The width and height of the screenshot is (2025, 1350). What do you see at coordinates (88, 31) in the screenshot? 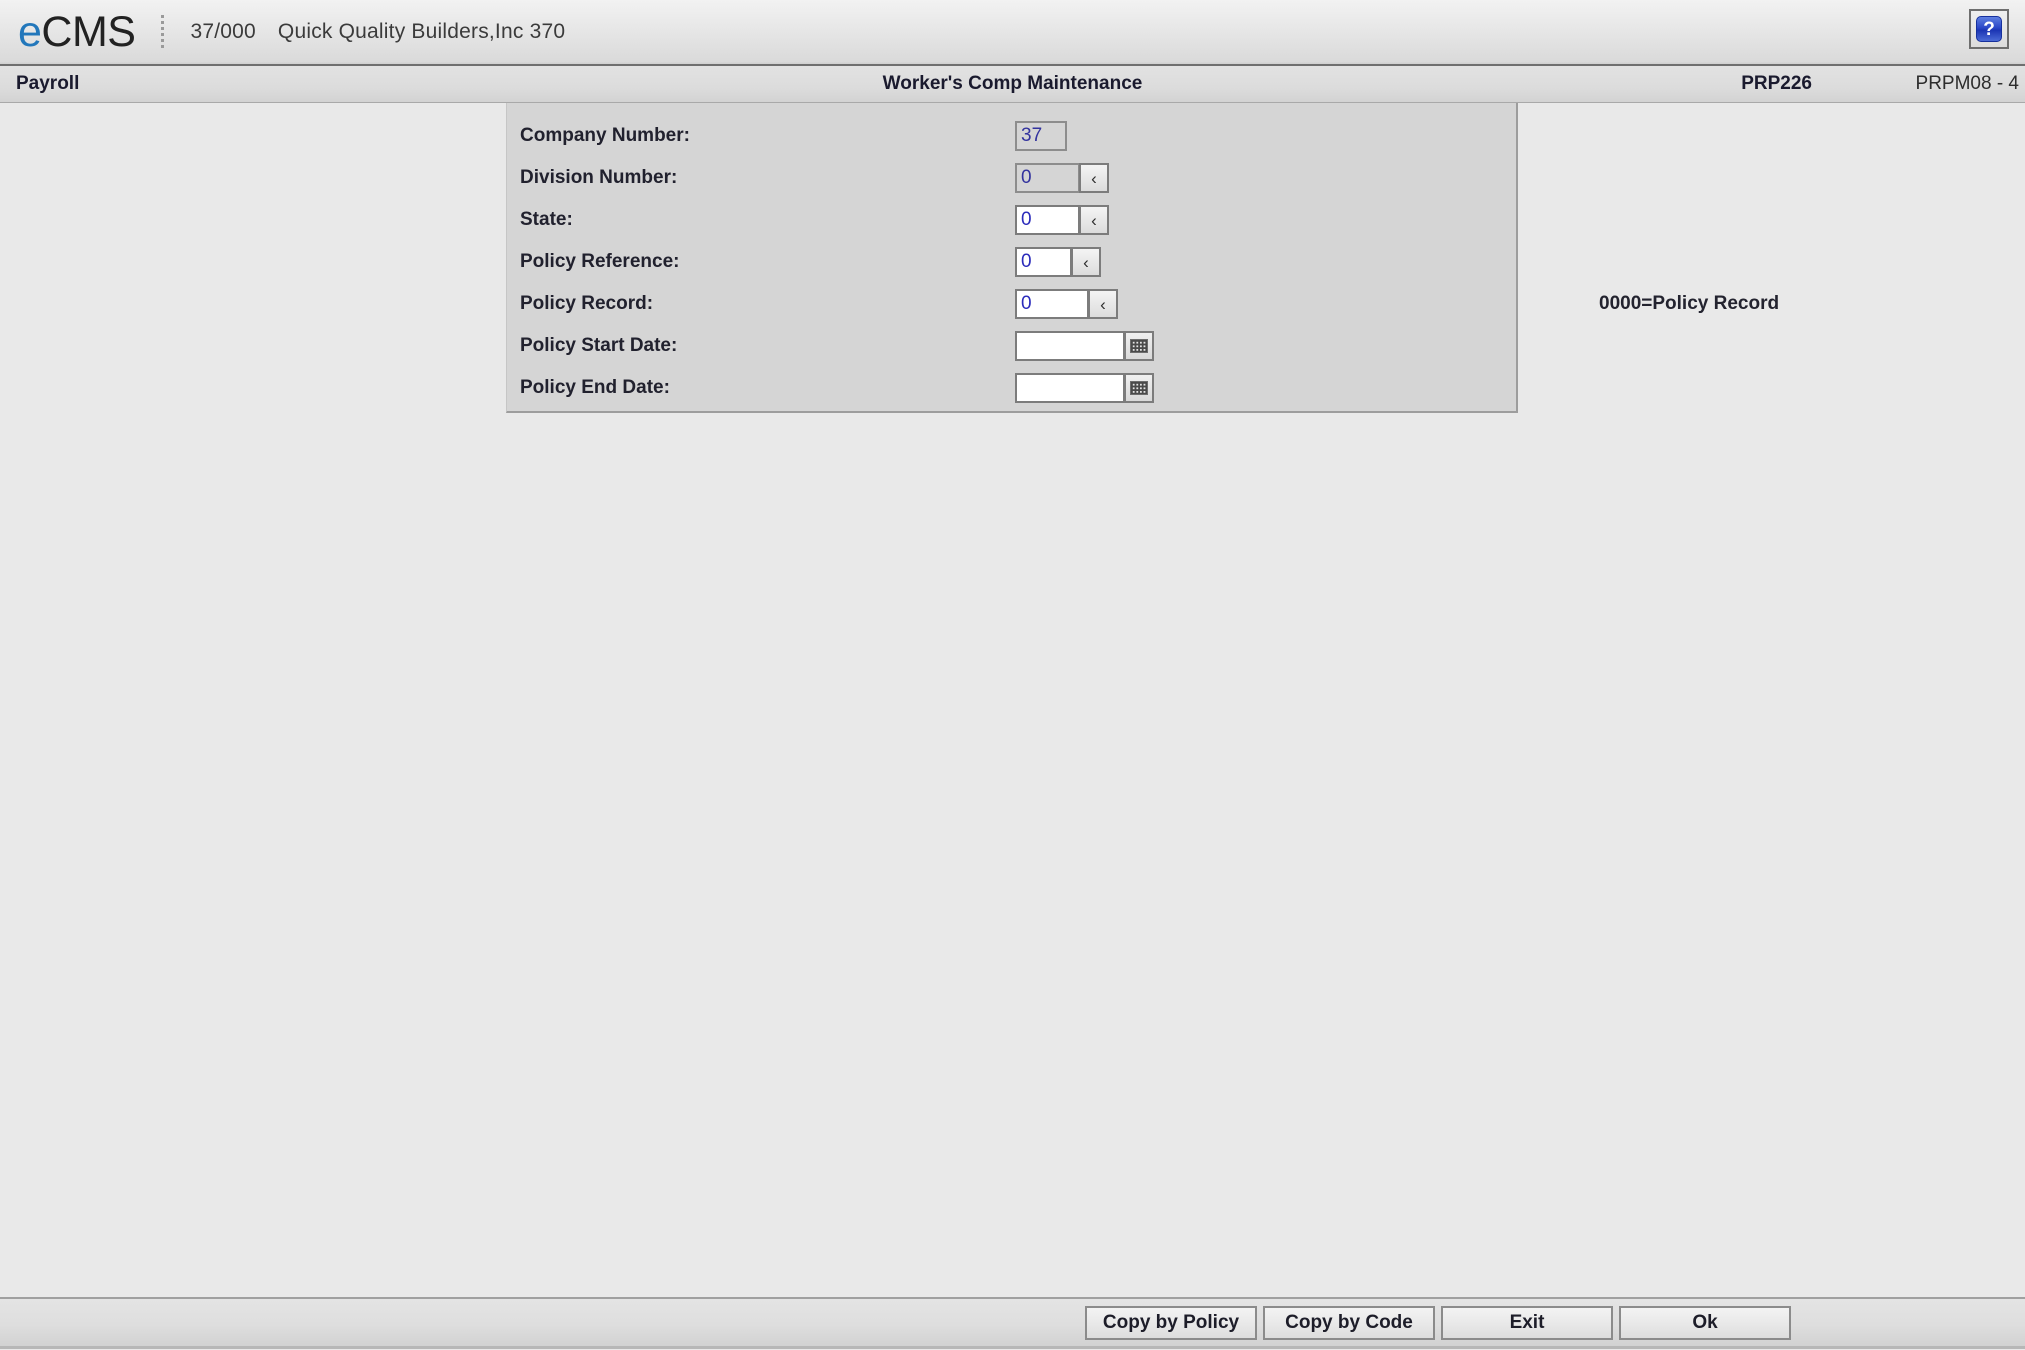
I see `logo-cms-text: CMS` at bounding box center [88, 31].